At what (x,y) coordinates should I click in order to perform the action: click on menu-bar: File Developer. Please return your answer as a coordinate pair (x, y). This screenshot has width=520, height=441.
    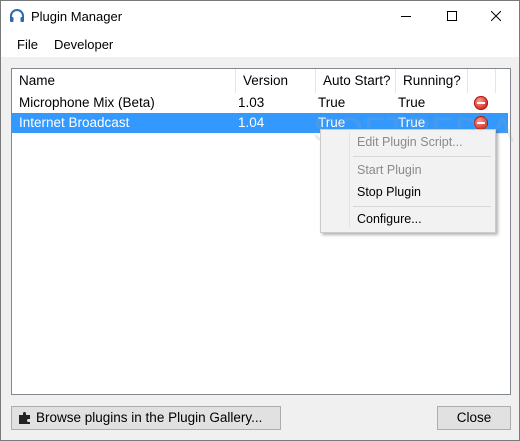
    Looking at the image, I should click on (260, 44).